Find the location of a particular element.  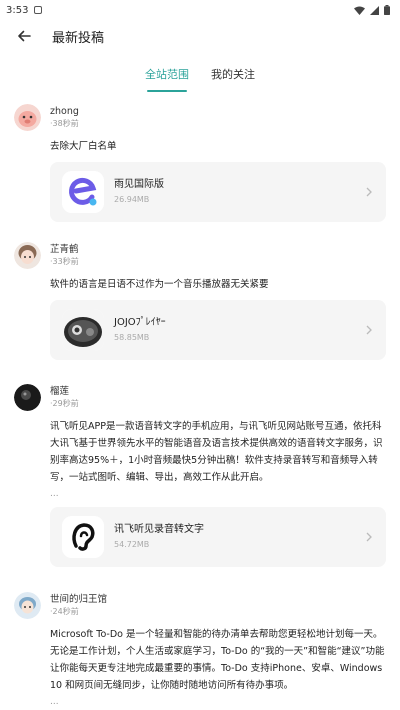

app-name: 讯飞听见录音转文字 is located at coordinates (159, 529).